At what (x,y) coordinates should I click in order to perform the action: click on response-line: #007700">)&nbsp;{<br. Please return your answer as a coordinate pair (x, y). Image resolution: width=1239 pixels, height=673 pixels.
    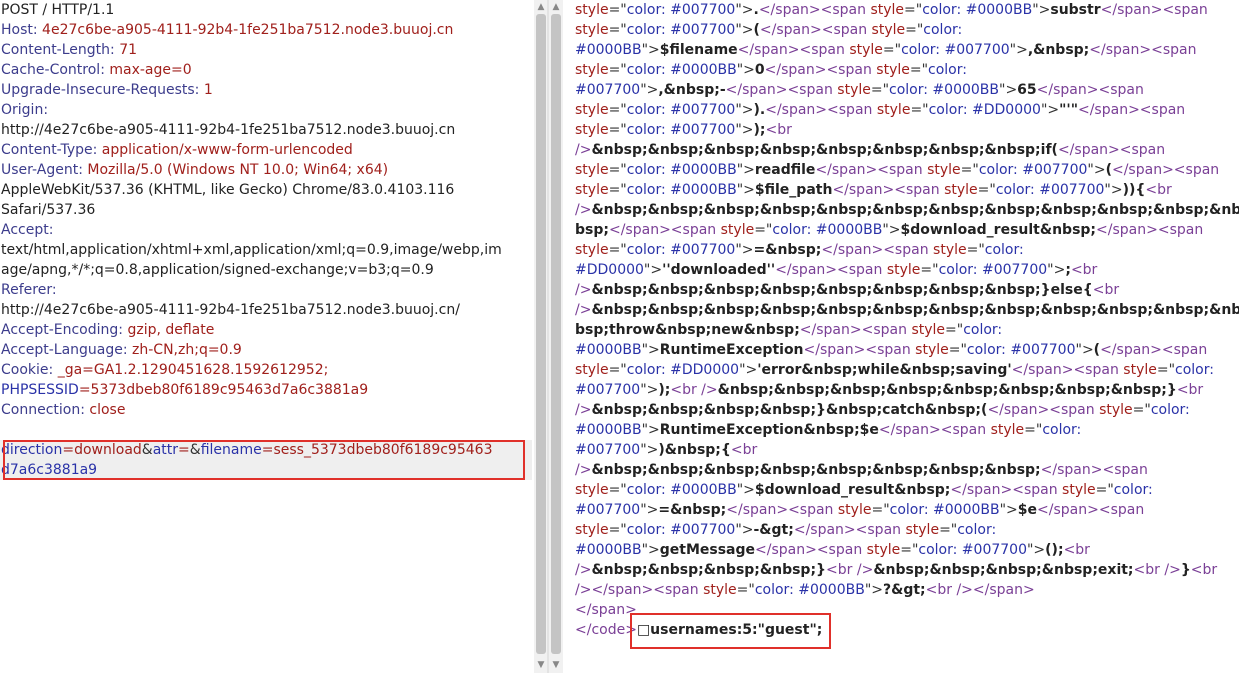
    Looking at the image, I should click on (903, 450).